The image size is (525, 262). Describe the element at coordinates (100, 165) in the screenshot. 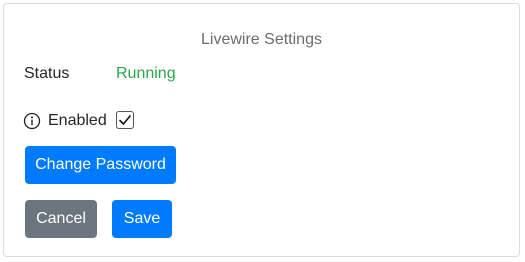

I see `change-password-button: Change Password` at that location.